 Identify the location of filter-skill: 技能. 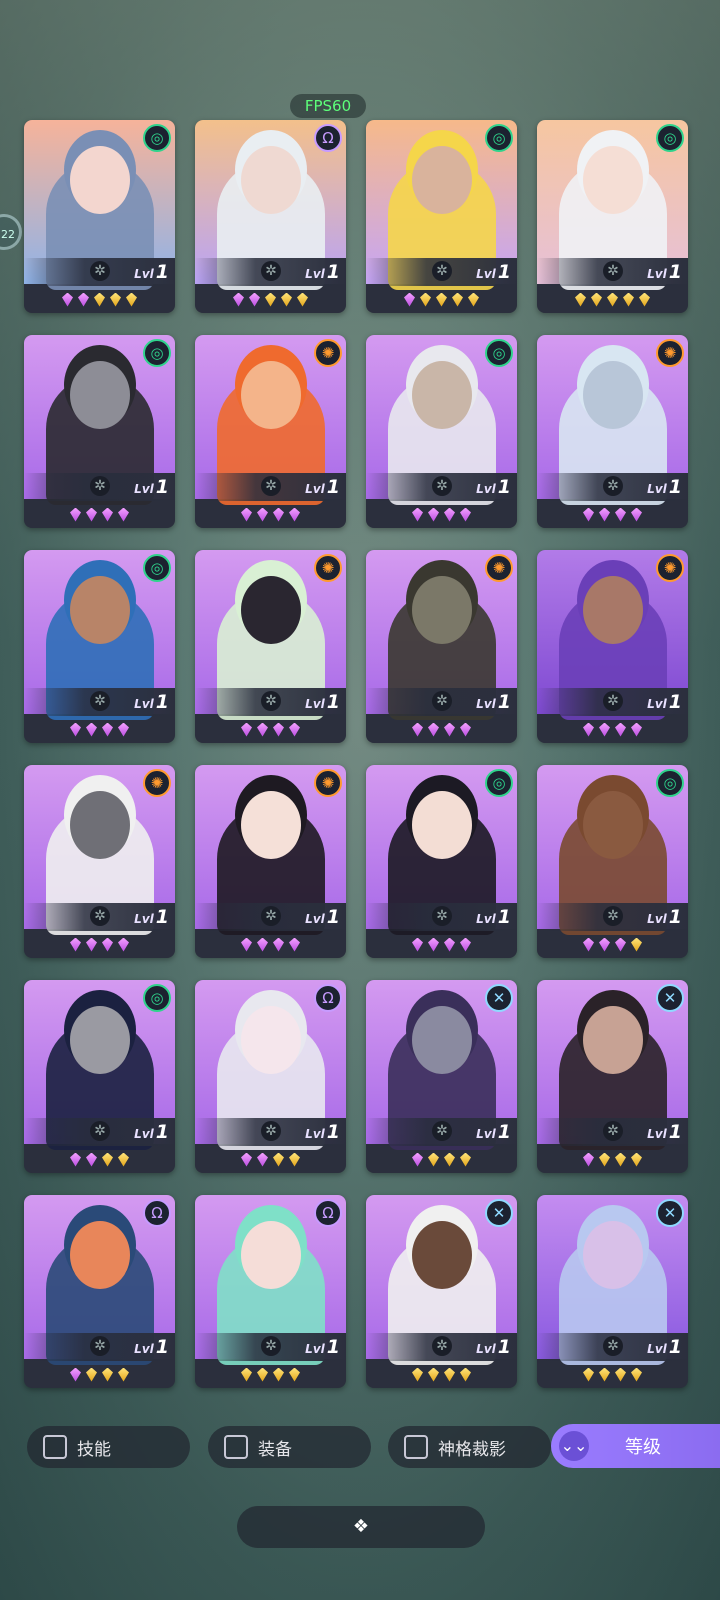
(108, 1447).